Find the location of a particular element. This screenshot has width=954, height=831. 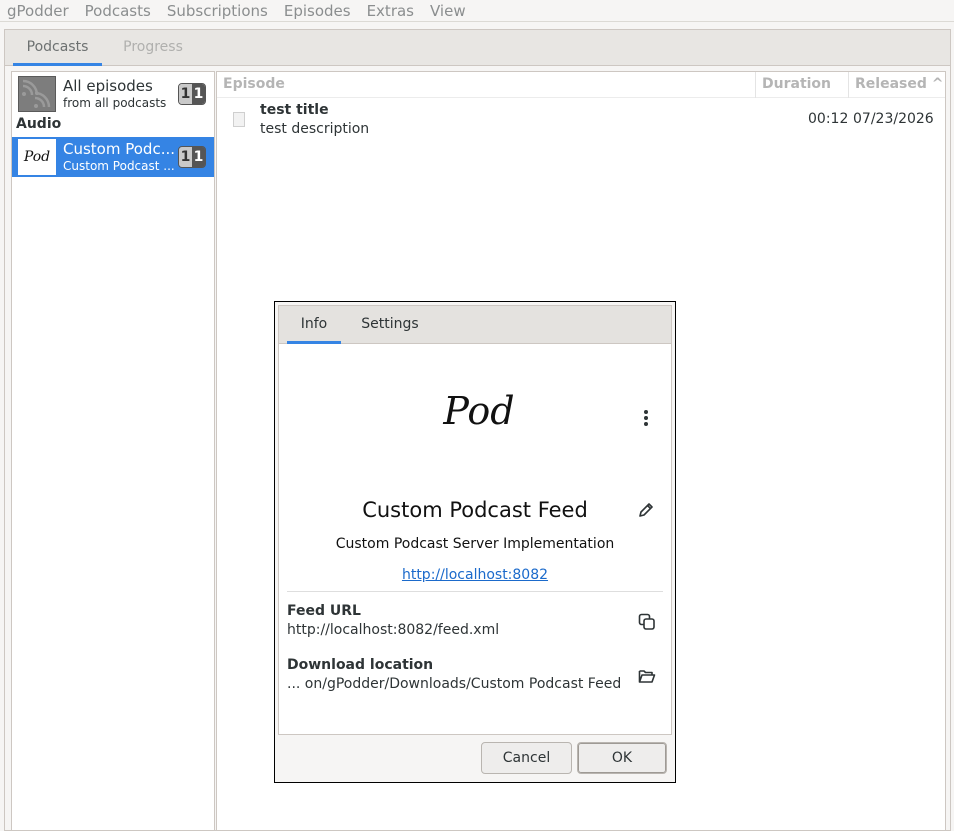

menu-gpodder: gPodder is located at coordinates (38, 11).